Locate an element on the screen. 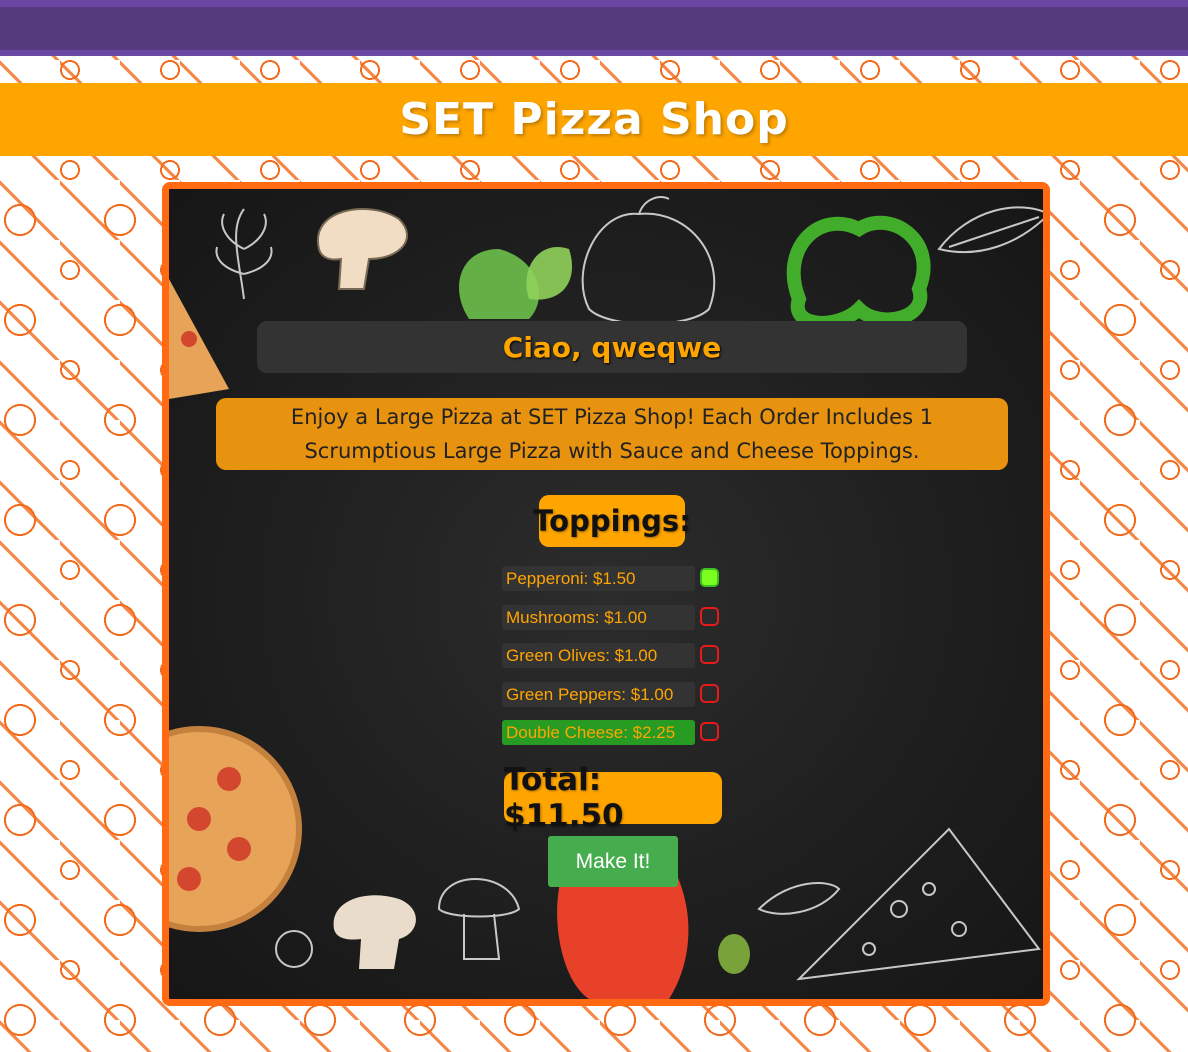 This screenshot has height=1052, width=1188. topping-label: Mushrooms: $1.00 is located at coordinates (598, 617).